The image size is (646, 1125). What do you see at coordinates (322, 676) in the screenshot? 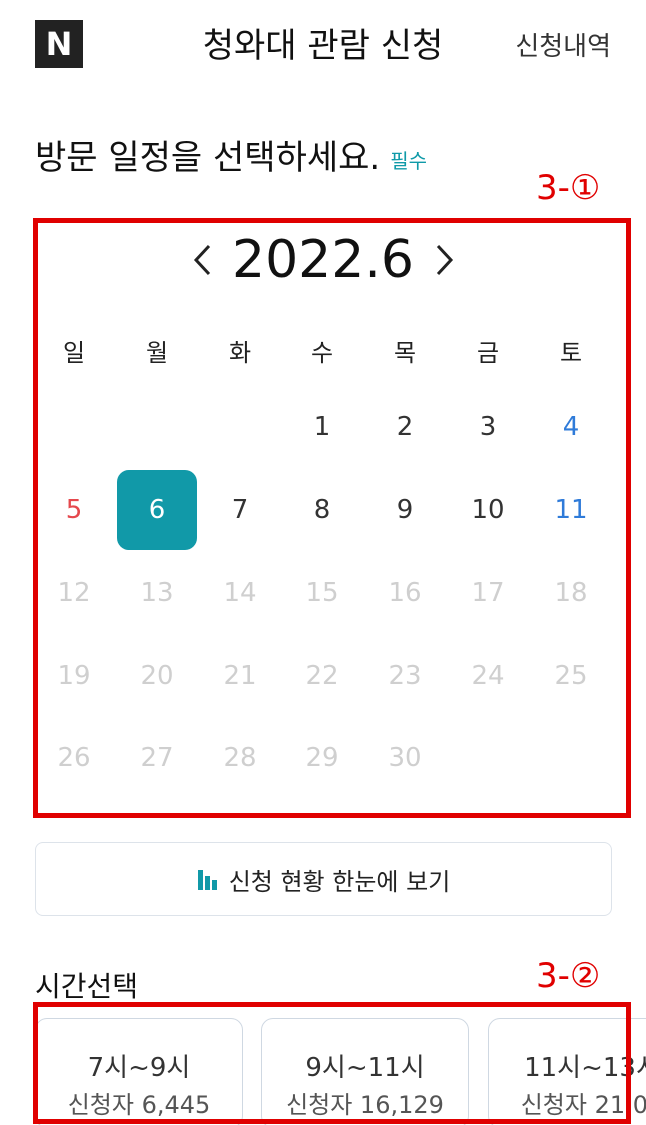
I see `calendar-day: 22` at bounding box center [322, 676].